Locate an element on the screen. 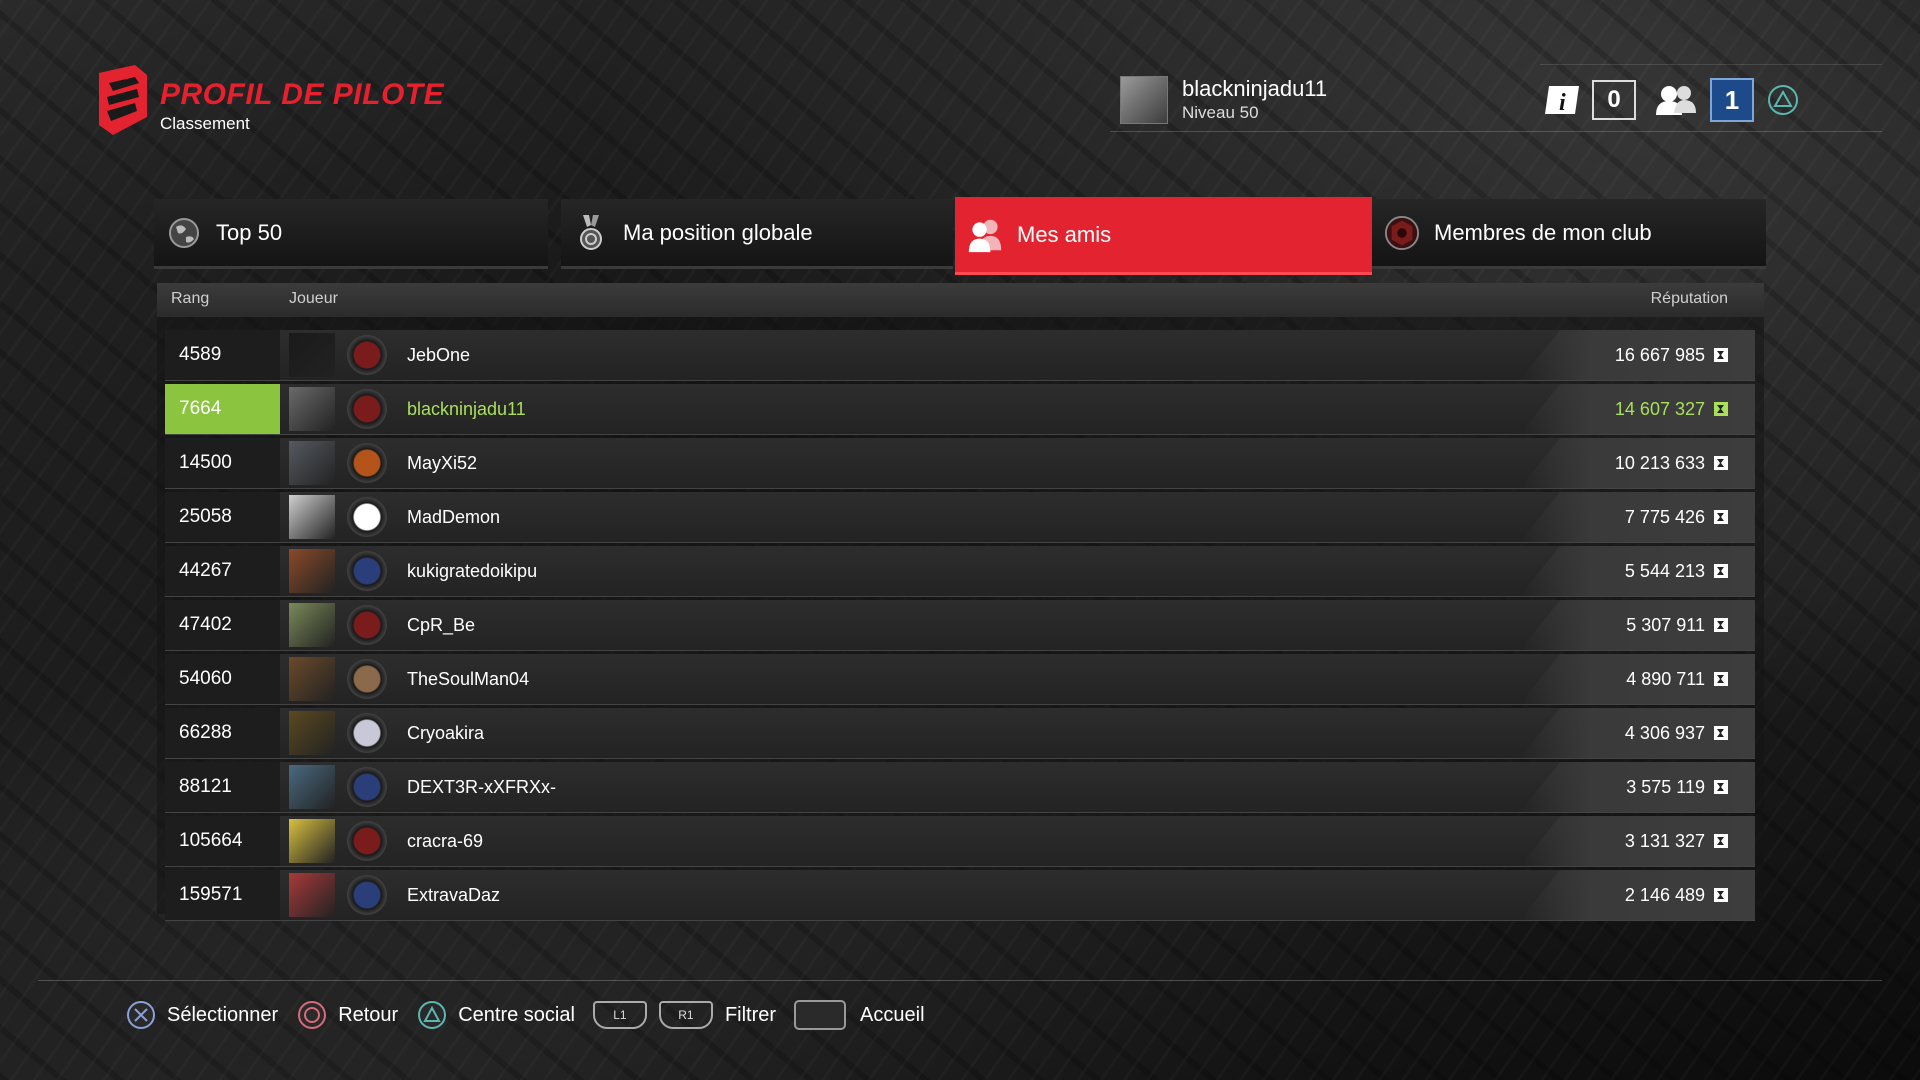 The height and width of the screenshot is (1080, 1920). touchpad-button-icon is located at coordinates (820, 1015).